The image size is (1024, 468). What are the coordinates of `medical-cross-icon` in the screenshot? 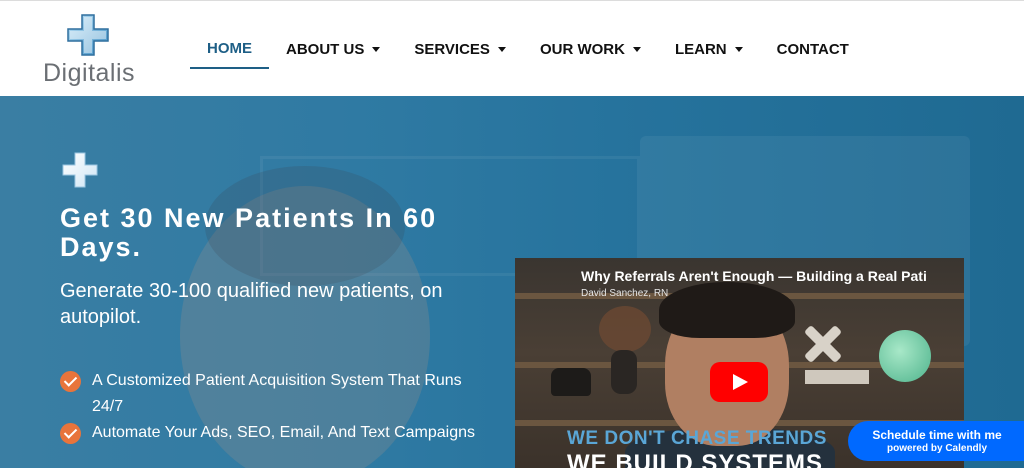 It's located at (80, 170).